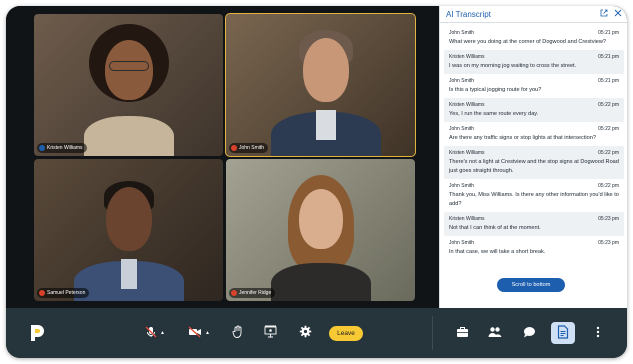 The height and width of the screenshot is (364, 633). I want to click on leave-button: Leave, so click(346, 333).